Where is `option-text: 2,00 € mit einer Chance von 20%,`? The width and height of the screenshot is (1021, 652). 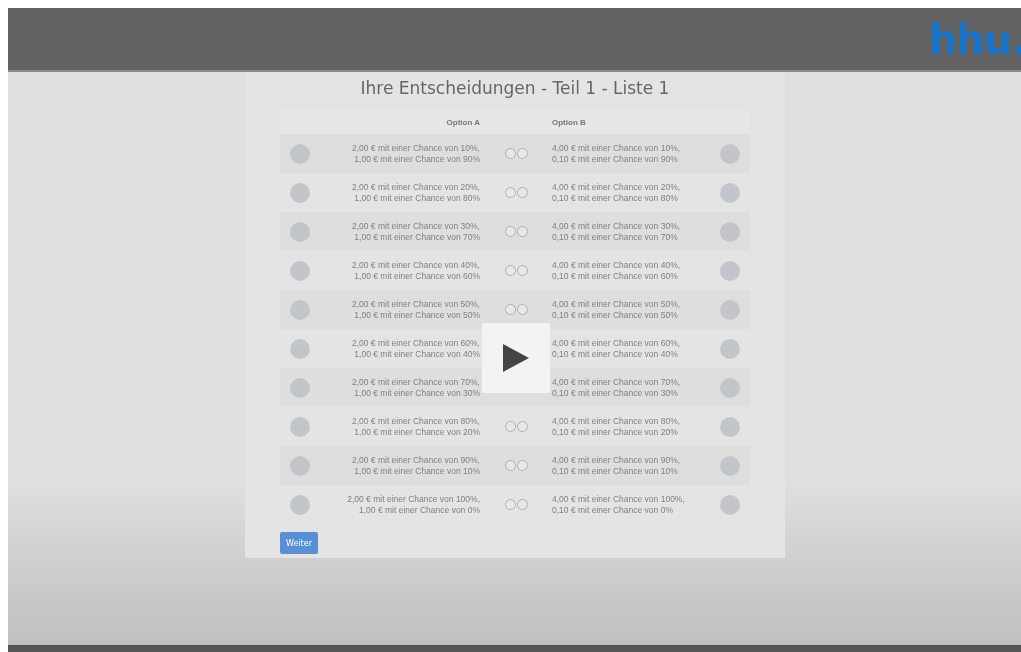
option-text: 2,00 € mit einer Chance von 20%, is located at coordinates (415, 187).